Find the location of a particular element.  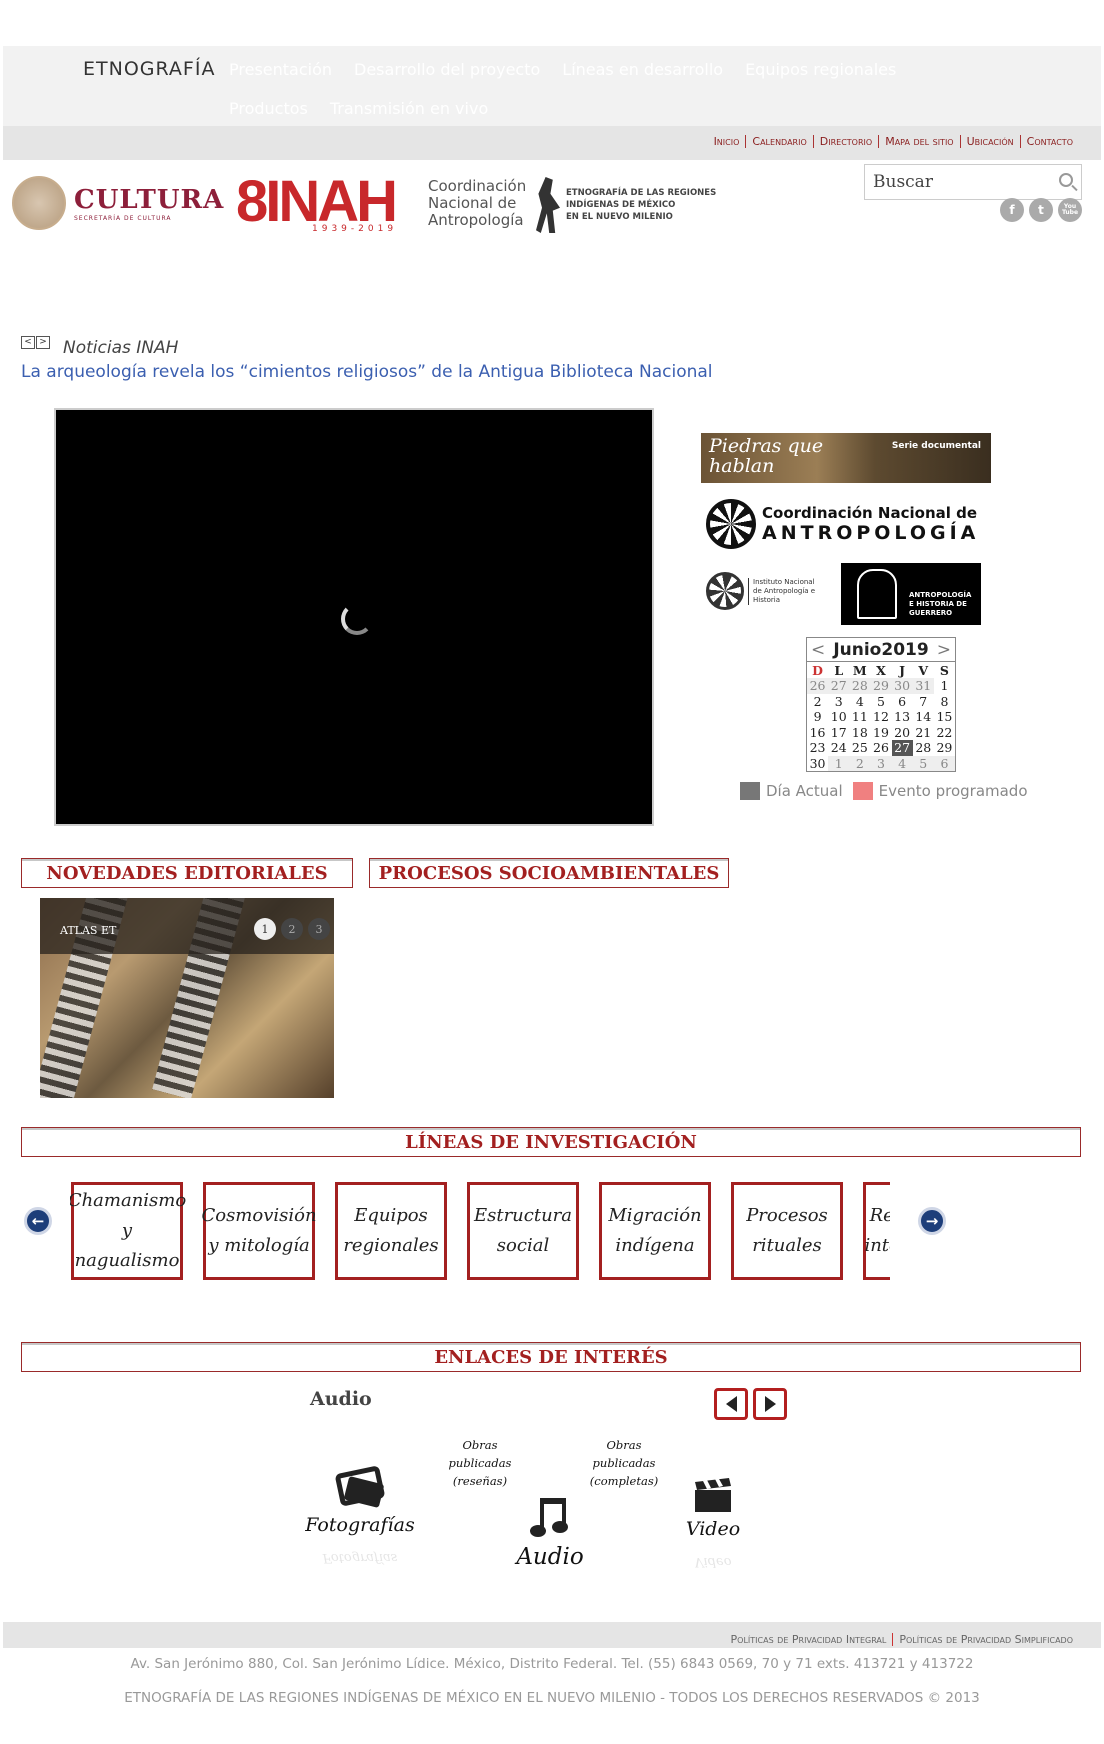

enlace-obras-resenas: Obras publicadas (reseñas) is located at coordinates (480, 1463).